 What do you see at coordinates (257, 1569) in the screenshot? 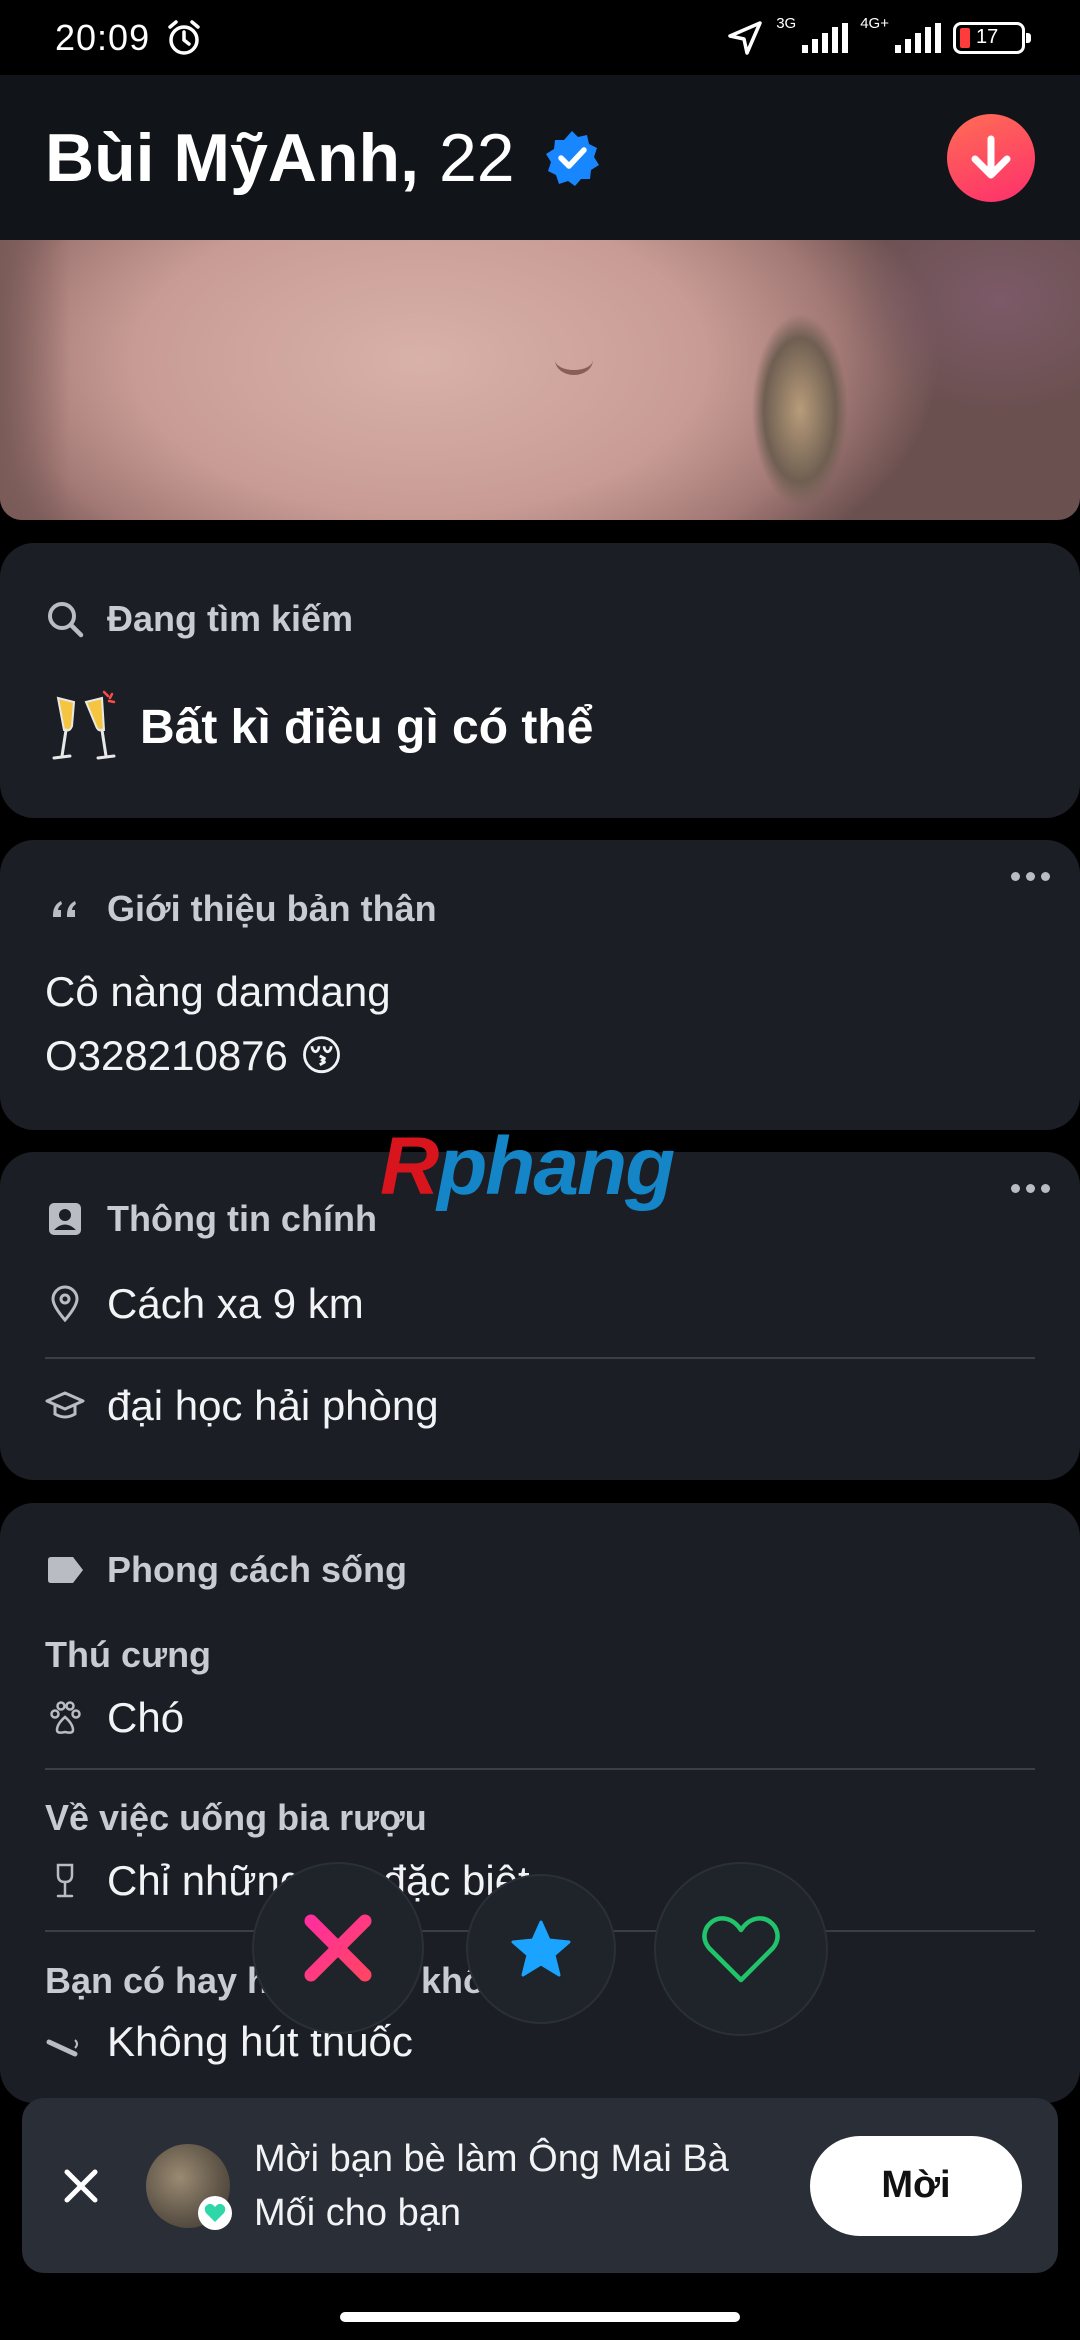
I see `lifestyle-title: Phong cách sống` at bounding box center [257, 1569].